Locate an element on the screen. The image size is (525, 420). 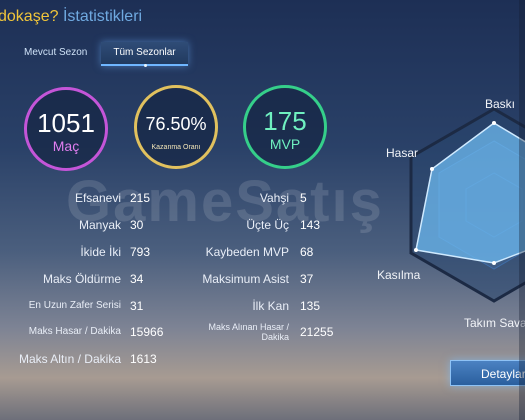
stat-label: Maks Hasar / Dakika is located at coordinates (74, 331).